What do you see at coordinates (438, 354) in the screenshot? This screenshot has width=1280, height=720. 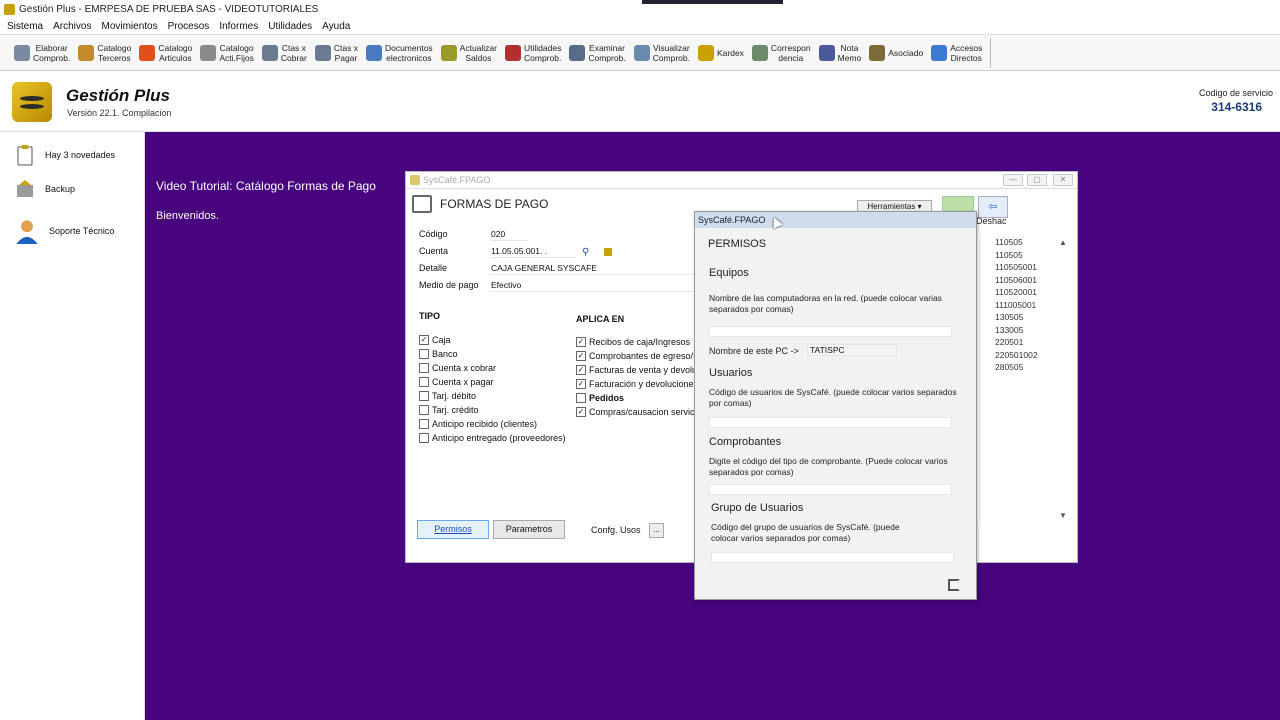 I see `tipo-checkbox: Banco` at bounding box center [438, 354].